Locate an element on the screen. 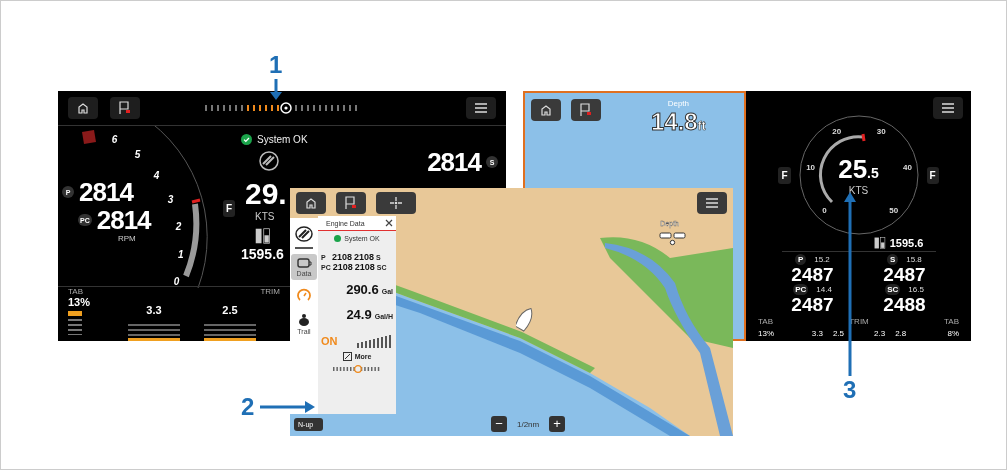 This screenshot has height=470, width=1007. steering-indicator-drawing is located at coordinates (357, 369).